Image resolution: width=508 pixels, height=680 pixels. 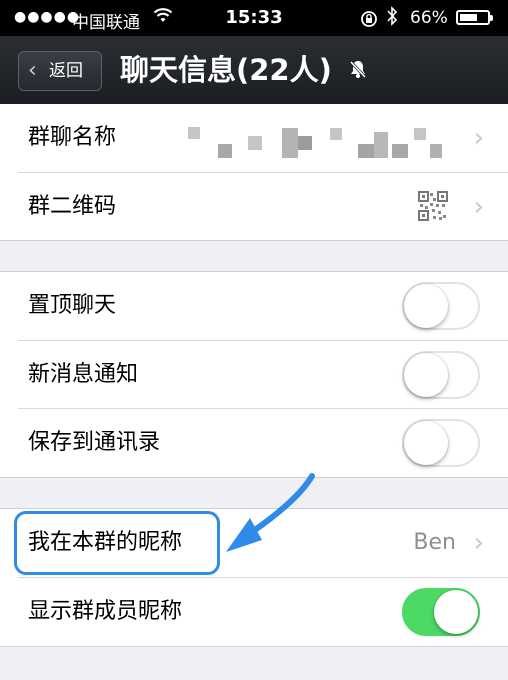 What do you see at coordinates (226, 70) in the screenshot?
I see `page-title: 聊天信息(22人)` at bounding box center [226, 70].